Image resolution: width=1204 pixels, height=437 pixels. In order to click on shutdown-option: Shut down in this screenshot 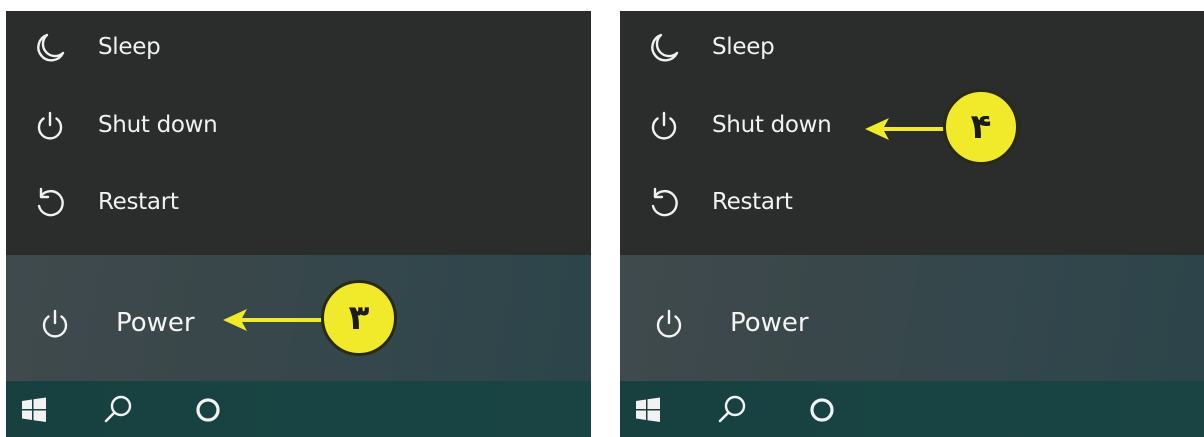, I will do `click(298, 127)`.